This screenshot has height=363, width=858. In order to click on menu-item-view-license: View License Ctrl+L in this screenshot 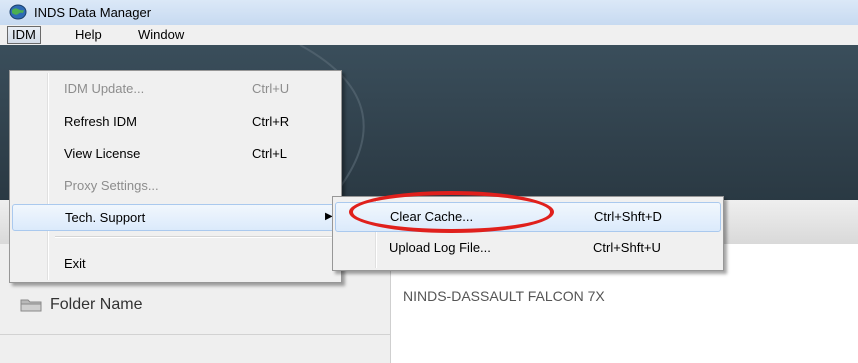, I will do `click(175, 153)`.